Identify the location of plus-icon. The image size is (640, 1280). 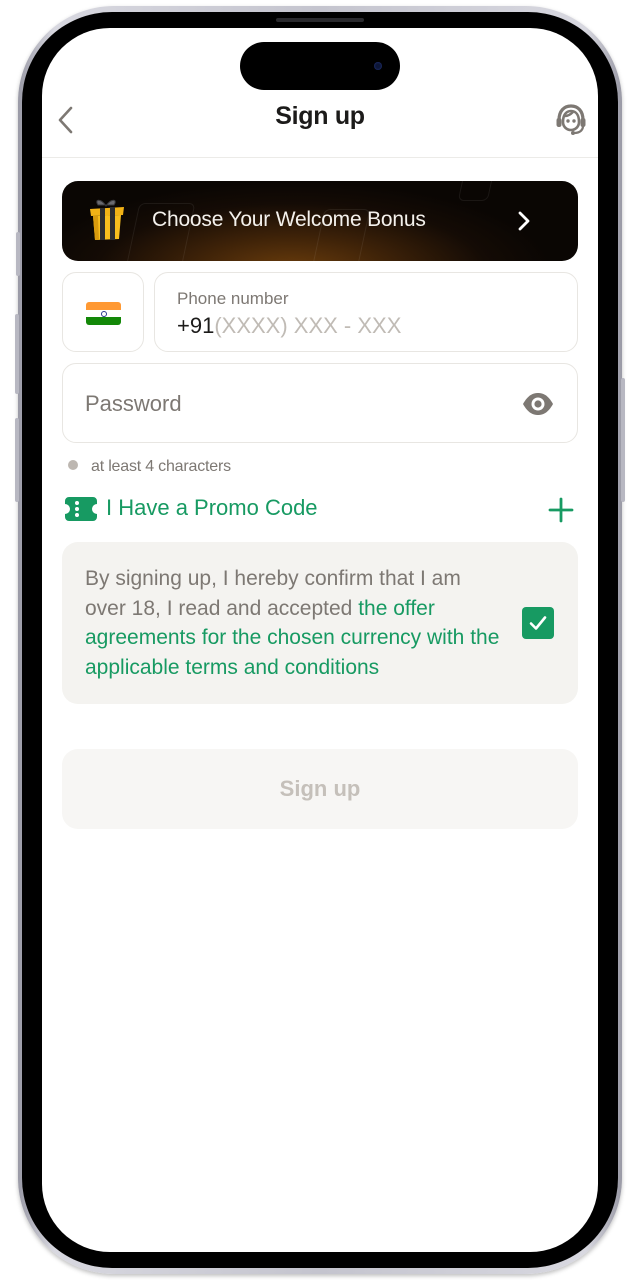
(561, 510).